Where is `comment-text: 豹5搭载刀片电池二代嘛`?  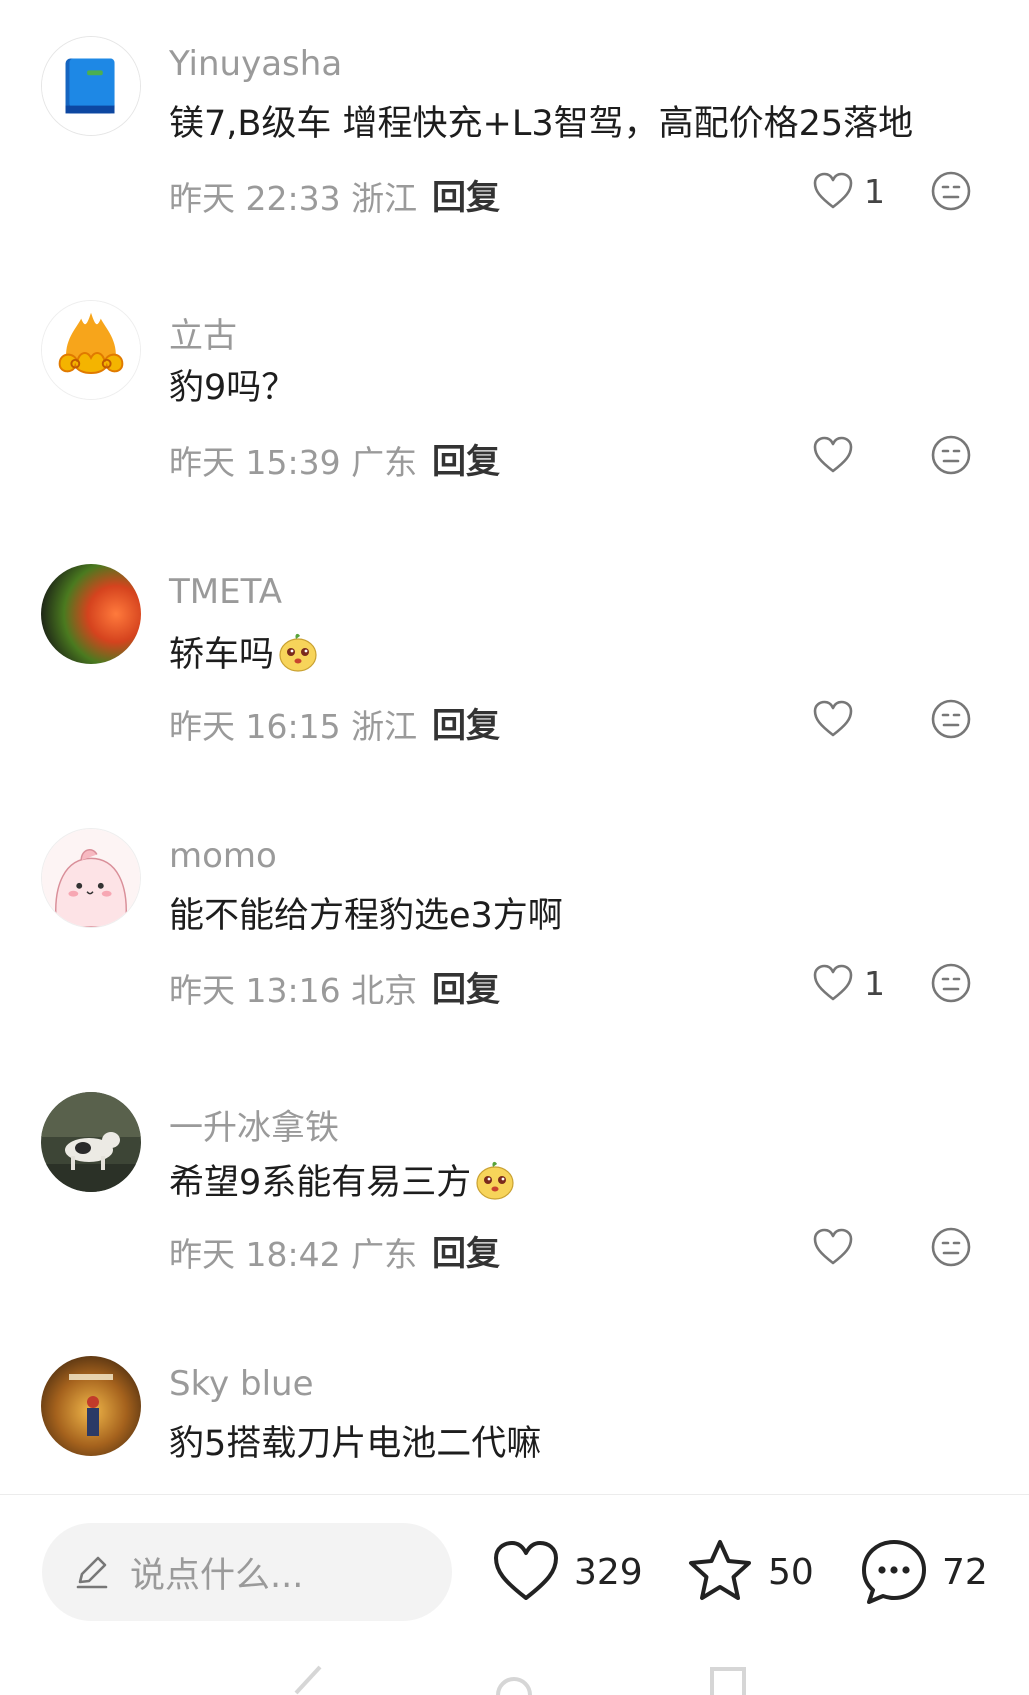
comment-text: 豹5搭载刀片电池二代嘛 is located at coordinates (355, 1444).